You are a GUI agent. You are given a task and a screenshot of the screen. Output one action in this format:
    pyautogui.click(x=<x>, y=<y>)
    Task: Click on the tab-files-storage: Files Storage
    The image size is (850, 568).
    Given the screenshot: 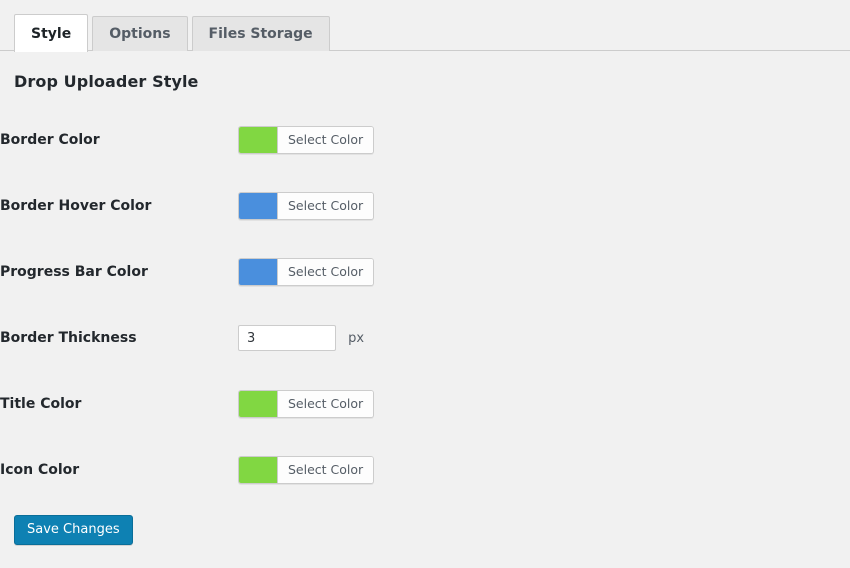 What is the action you would take?
    pyautogui.click(x=260, y=33)
    